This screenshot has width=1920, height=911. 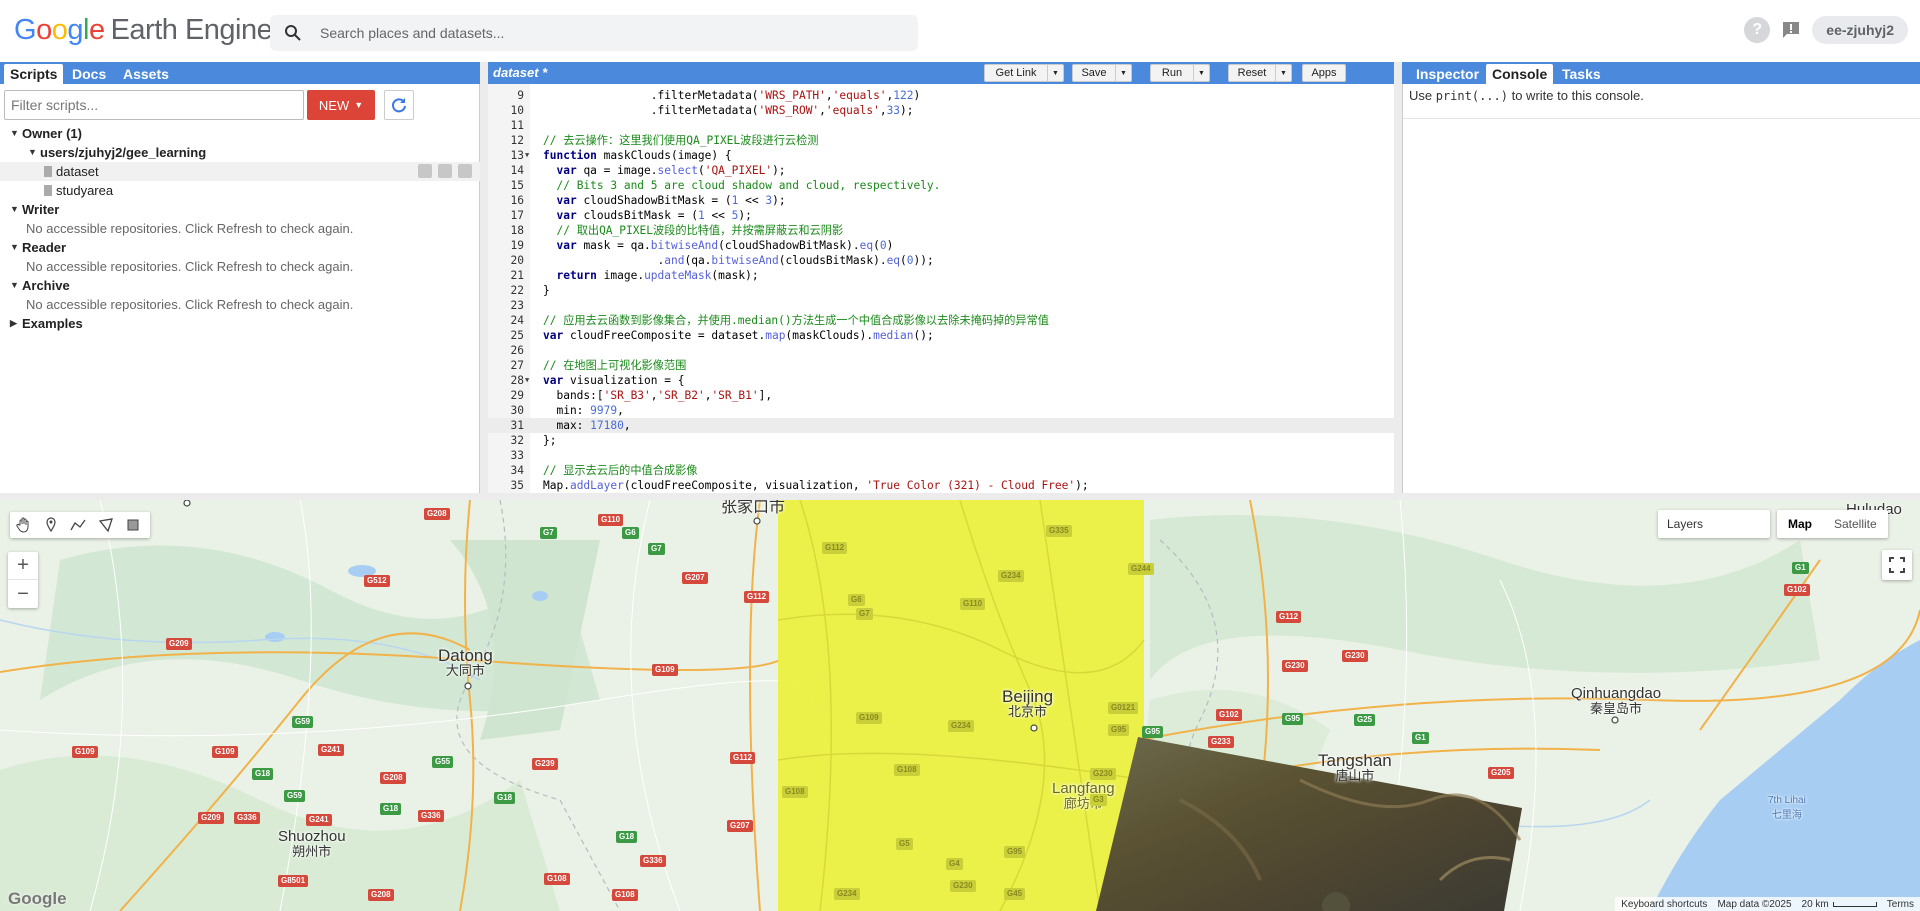 What do you see at coordinates (1581, 74) in the screenshot?
I see `tab-tasks: Tasks` at bounding box center [1581, 74].